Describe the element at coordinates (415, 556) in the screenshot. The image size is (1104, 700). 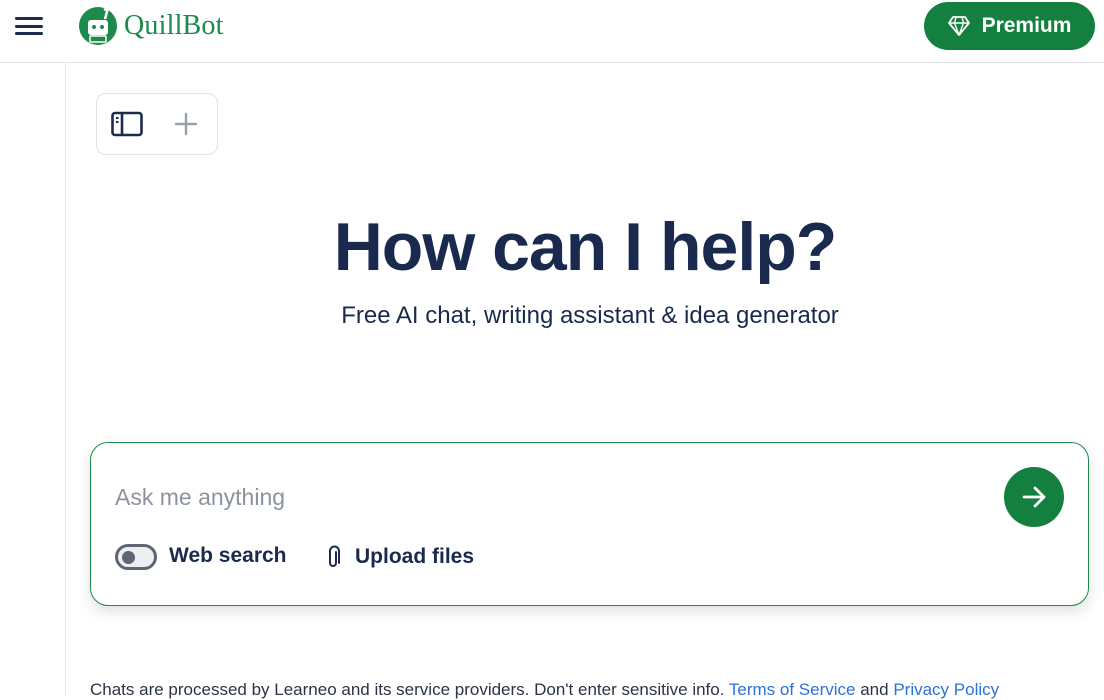
I see `upload-files-label: Upload files` at that location.